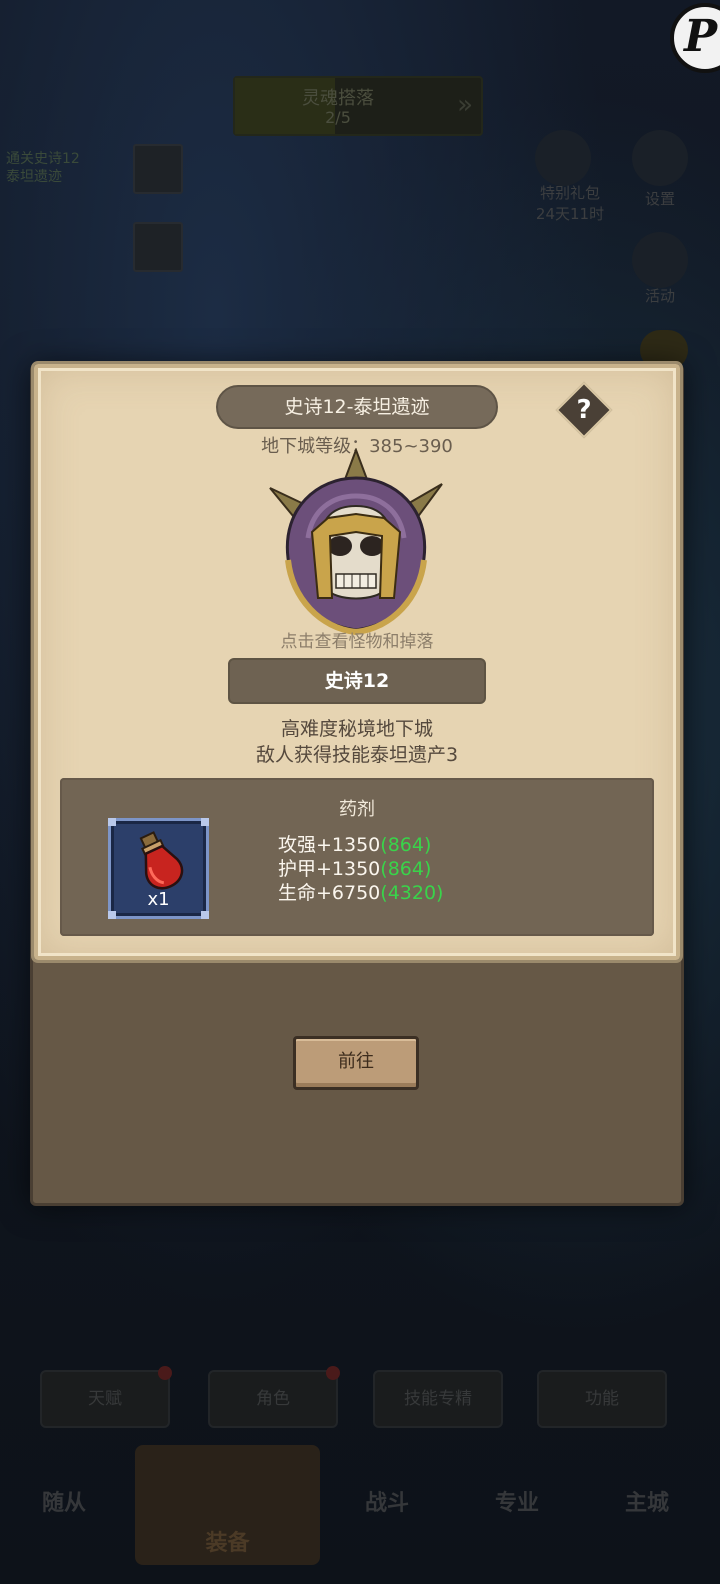 The width and height of the screenshot is (720, 1584). What do you see at coordinates (602, 1399) in the screenshot?
I see `tab-functions: 功能` at bounding box center [602, 1399].